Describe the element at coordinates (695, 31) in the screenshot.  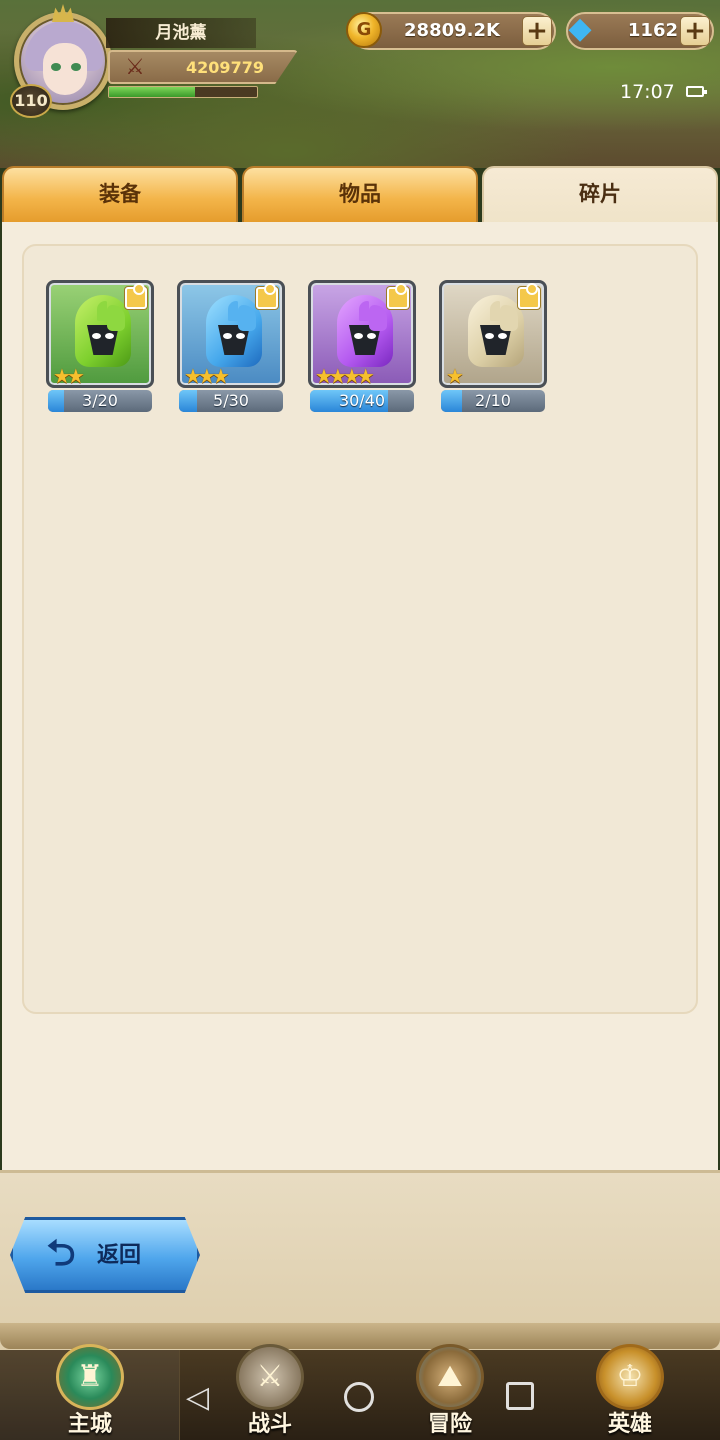
I see `add-gems-button: +` at that location.